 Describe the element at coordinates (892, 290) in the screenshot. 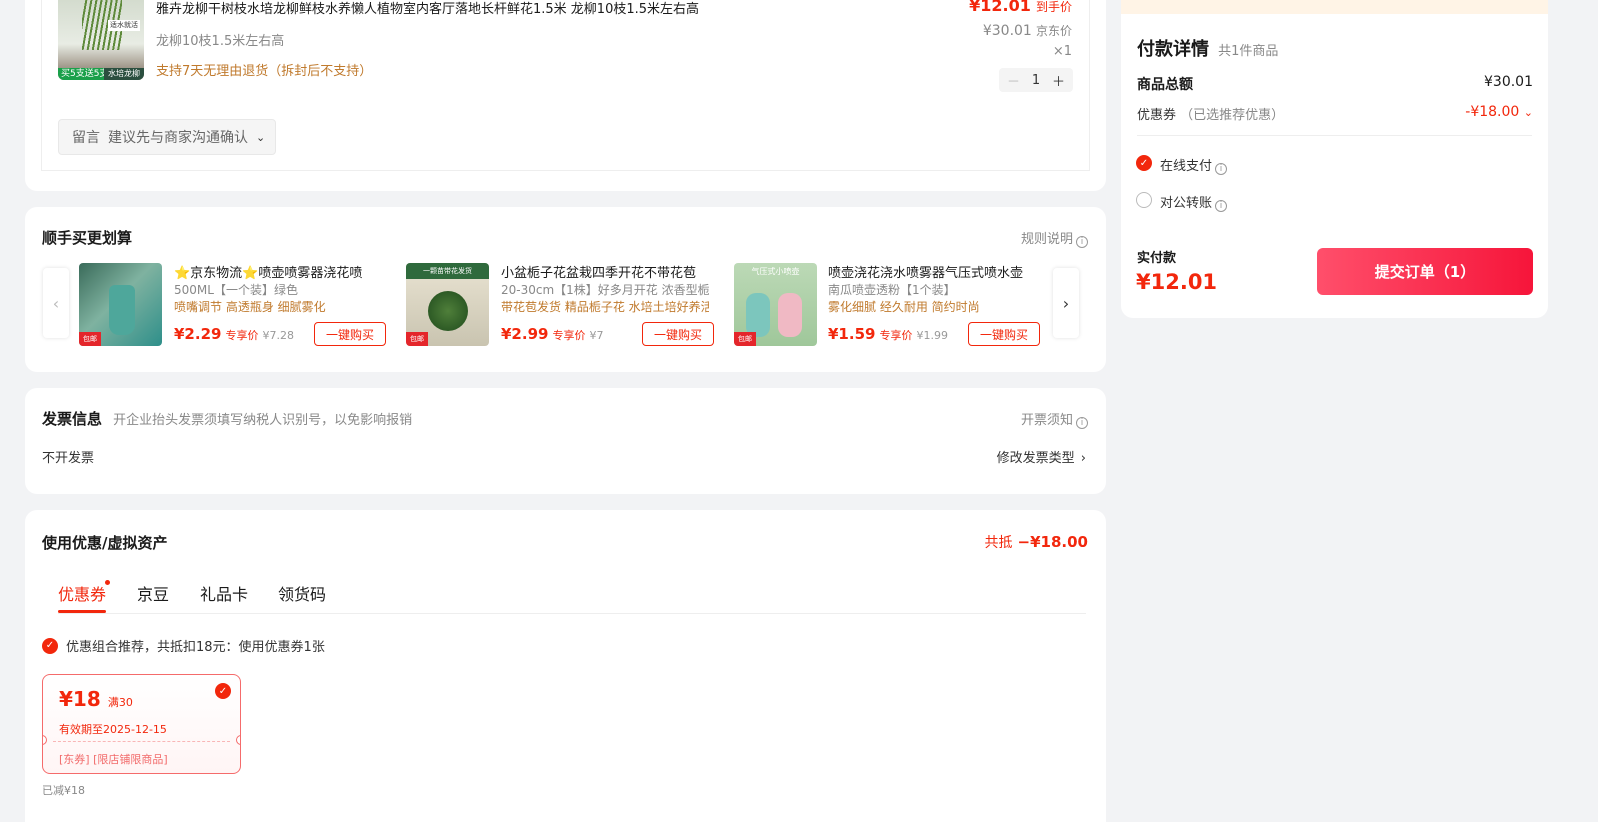

I see `rec-item-sub: 南瓜喷壶透粉【1个装】` at that location.